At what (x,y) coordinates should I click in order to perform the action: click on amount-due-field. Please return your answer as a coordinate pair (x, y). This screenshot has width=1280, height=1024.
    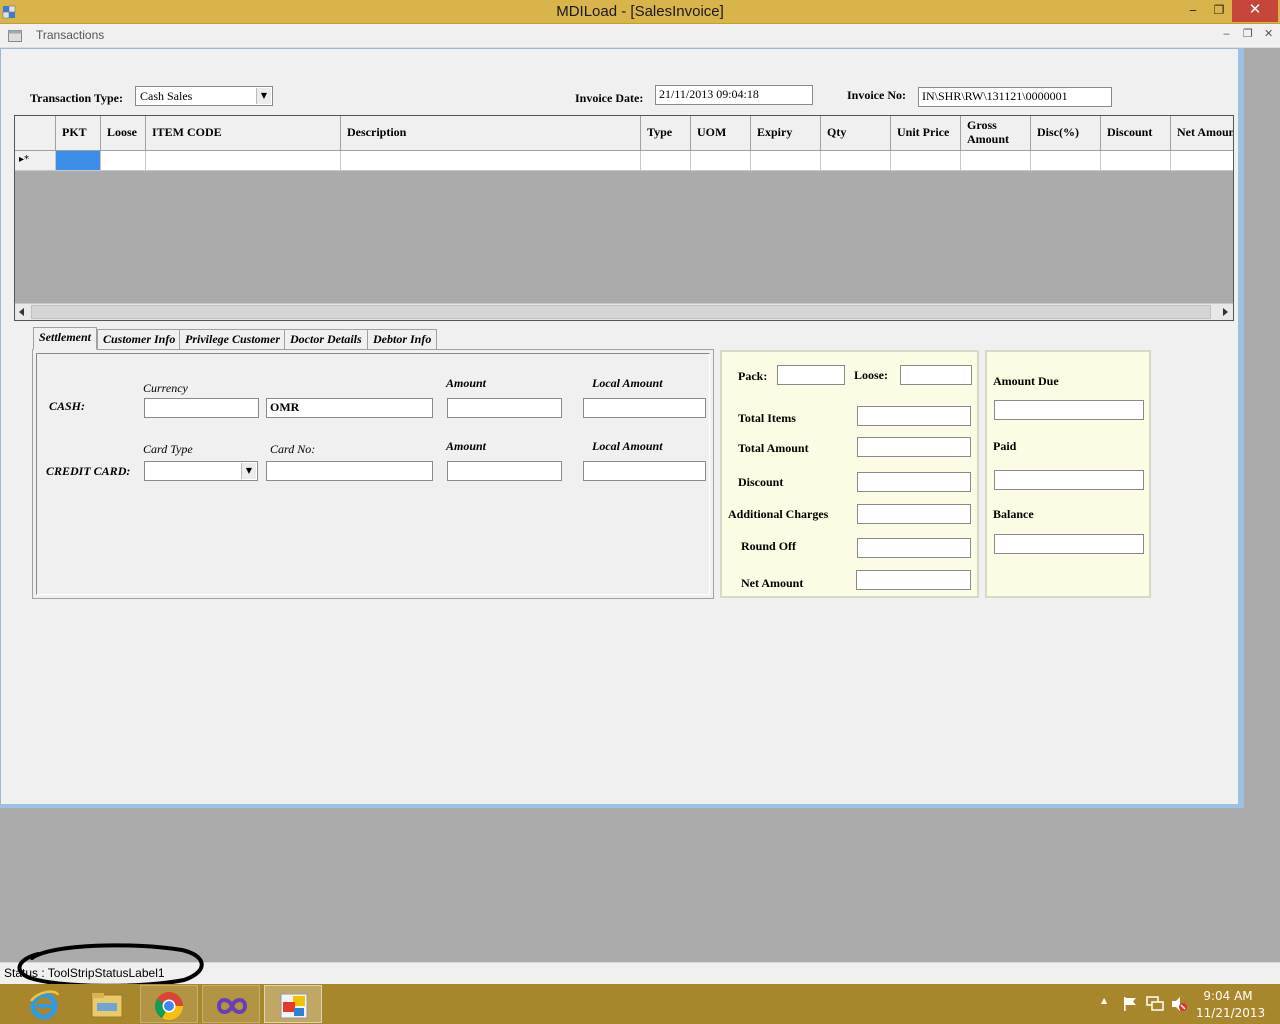
    Looking at the image, I should click on (1069, 410).